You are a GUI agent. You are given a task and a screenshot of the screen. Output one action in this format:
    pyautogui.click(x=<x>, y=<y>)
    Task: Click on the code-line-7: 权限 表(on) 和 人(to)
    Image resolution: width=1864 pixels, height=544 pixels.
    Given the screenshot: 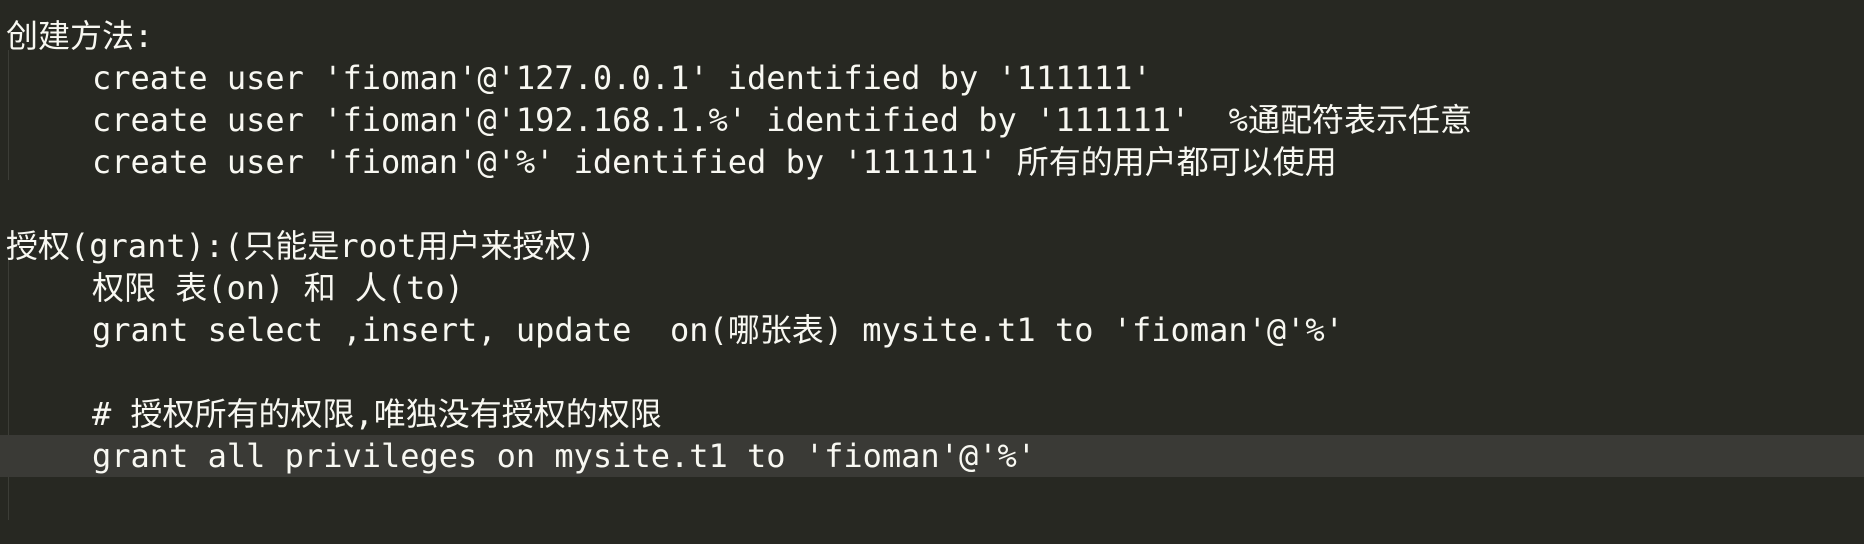 What is the action you would take?
    pyautogui.click(x=932, y=288)
    